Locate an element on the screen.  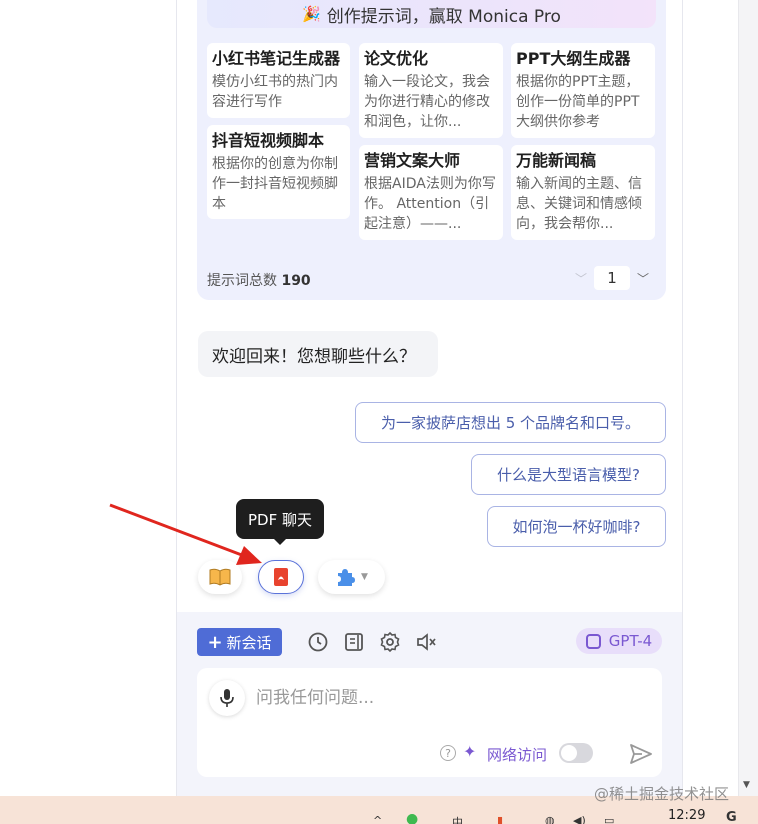
model-label: GPT-4 is located at coordinates (630, 641).